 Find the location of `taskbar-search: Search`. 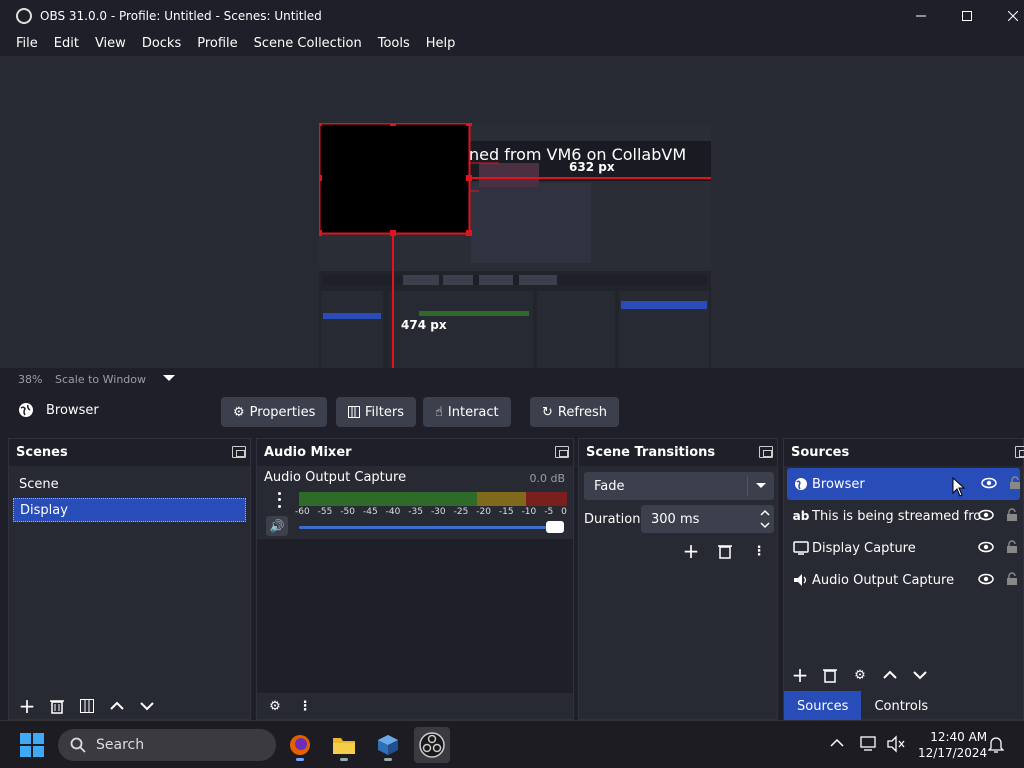

taskbar-search: Search is located at coordinates (167, 745).